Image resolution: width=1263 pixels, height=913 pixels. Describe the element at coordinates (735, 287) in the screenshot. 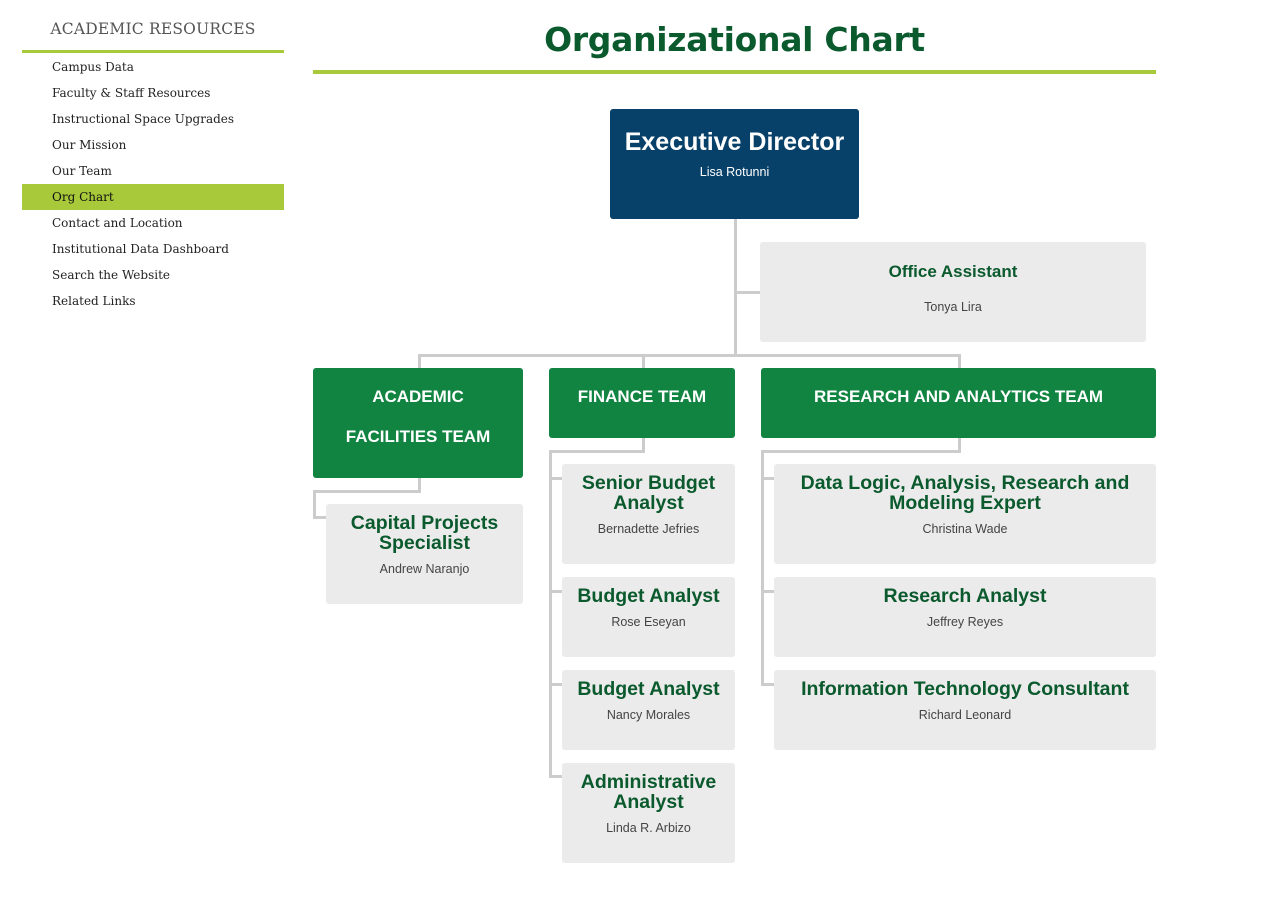

I see `connector-exec-trunk` at that location.